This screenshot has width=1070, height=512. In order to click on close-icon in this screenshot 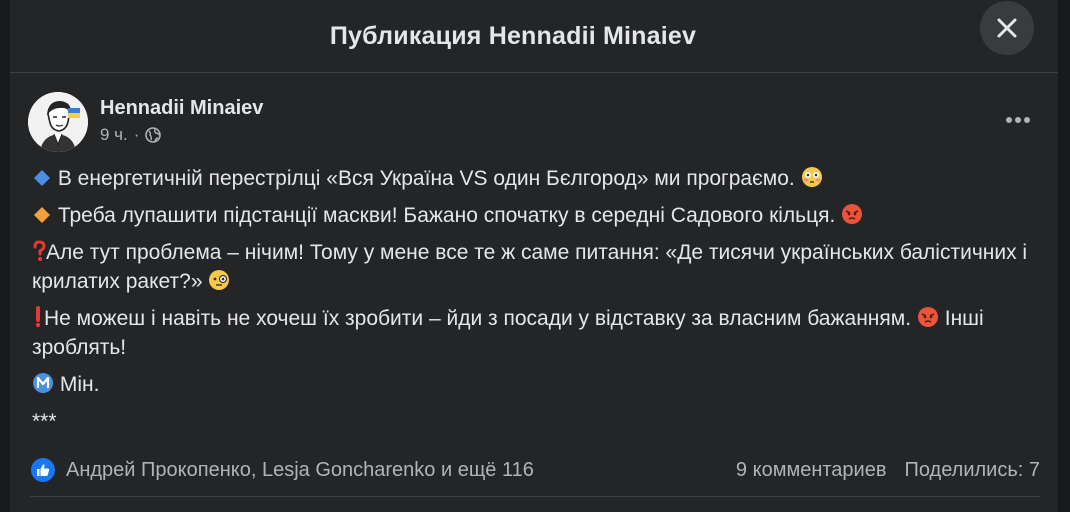, I will do `click(1007, 28)`.